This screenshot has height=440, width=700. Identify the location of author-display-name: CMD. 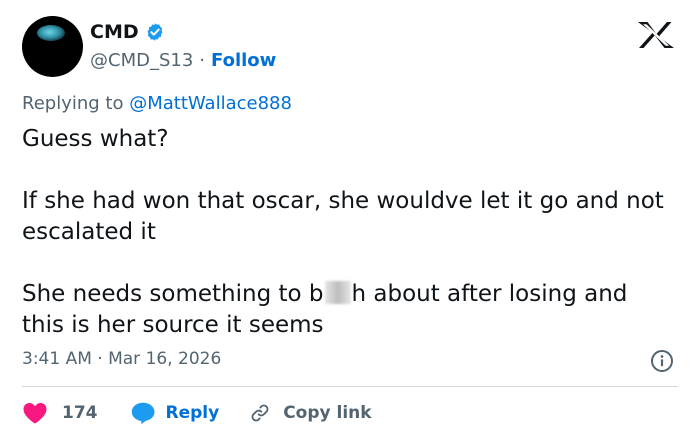
(114, 32).